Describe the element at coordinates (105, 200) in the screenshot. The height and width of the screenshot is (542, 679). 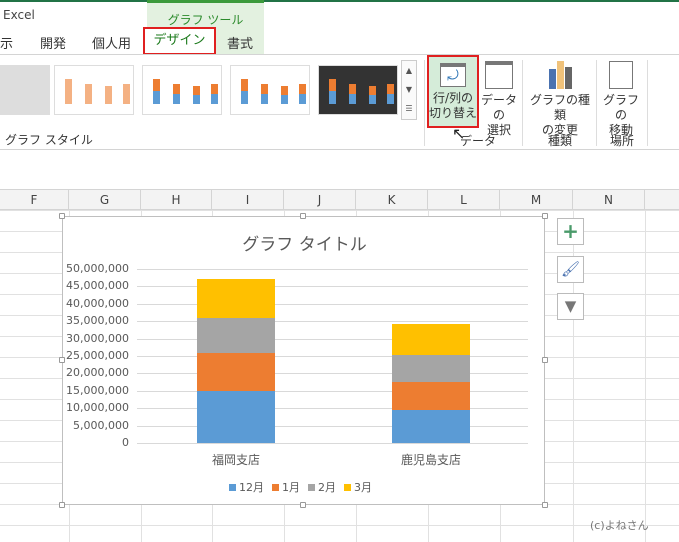
I see `column-header-g: G` at that location.